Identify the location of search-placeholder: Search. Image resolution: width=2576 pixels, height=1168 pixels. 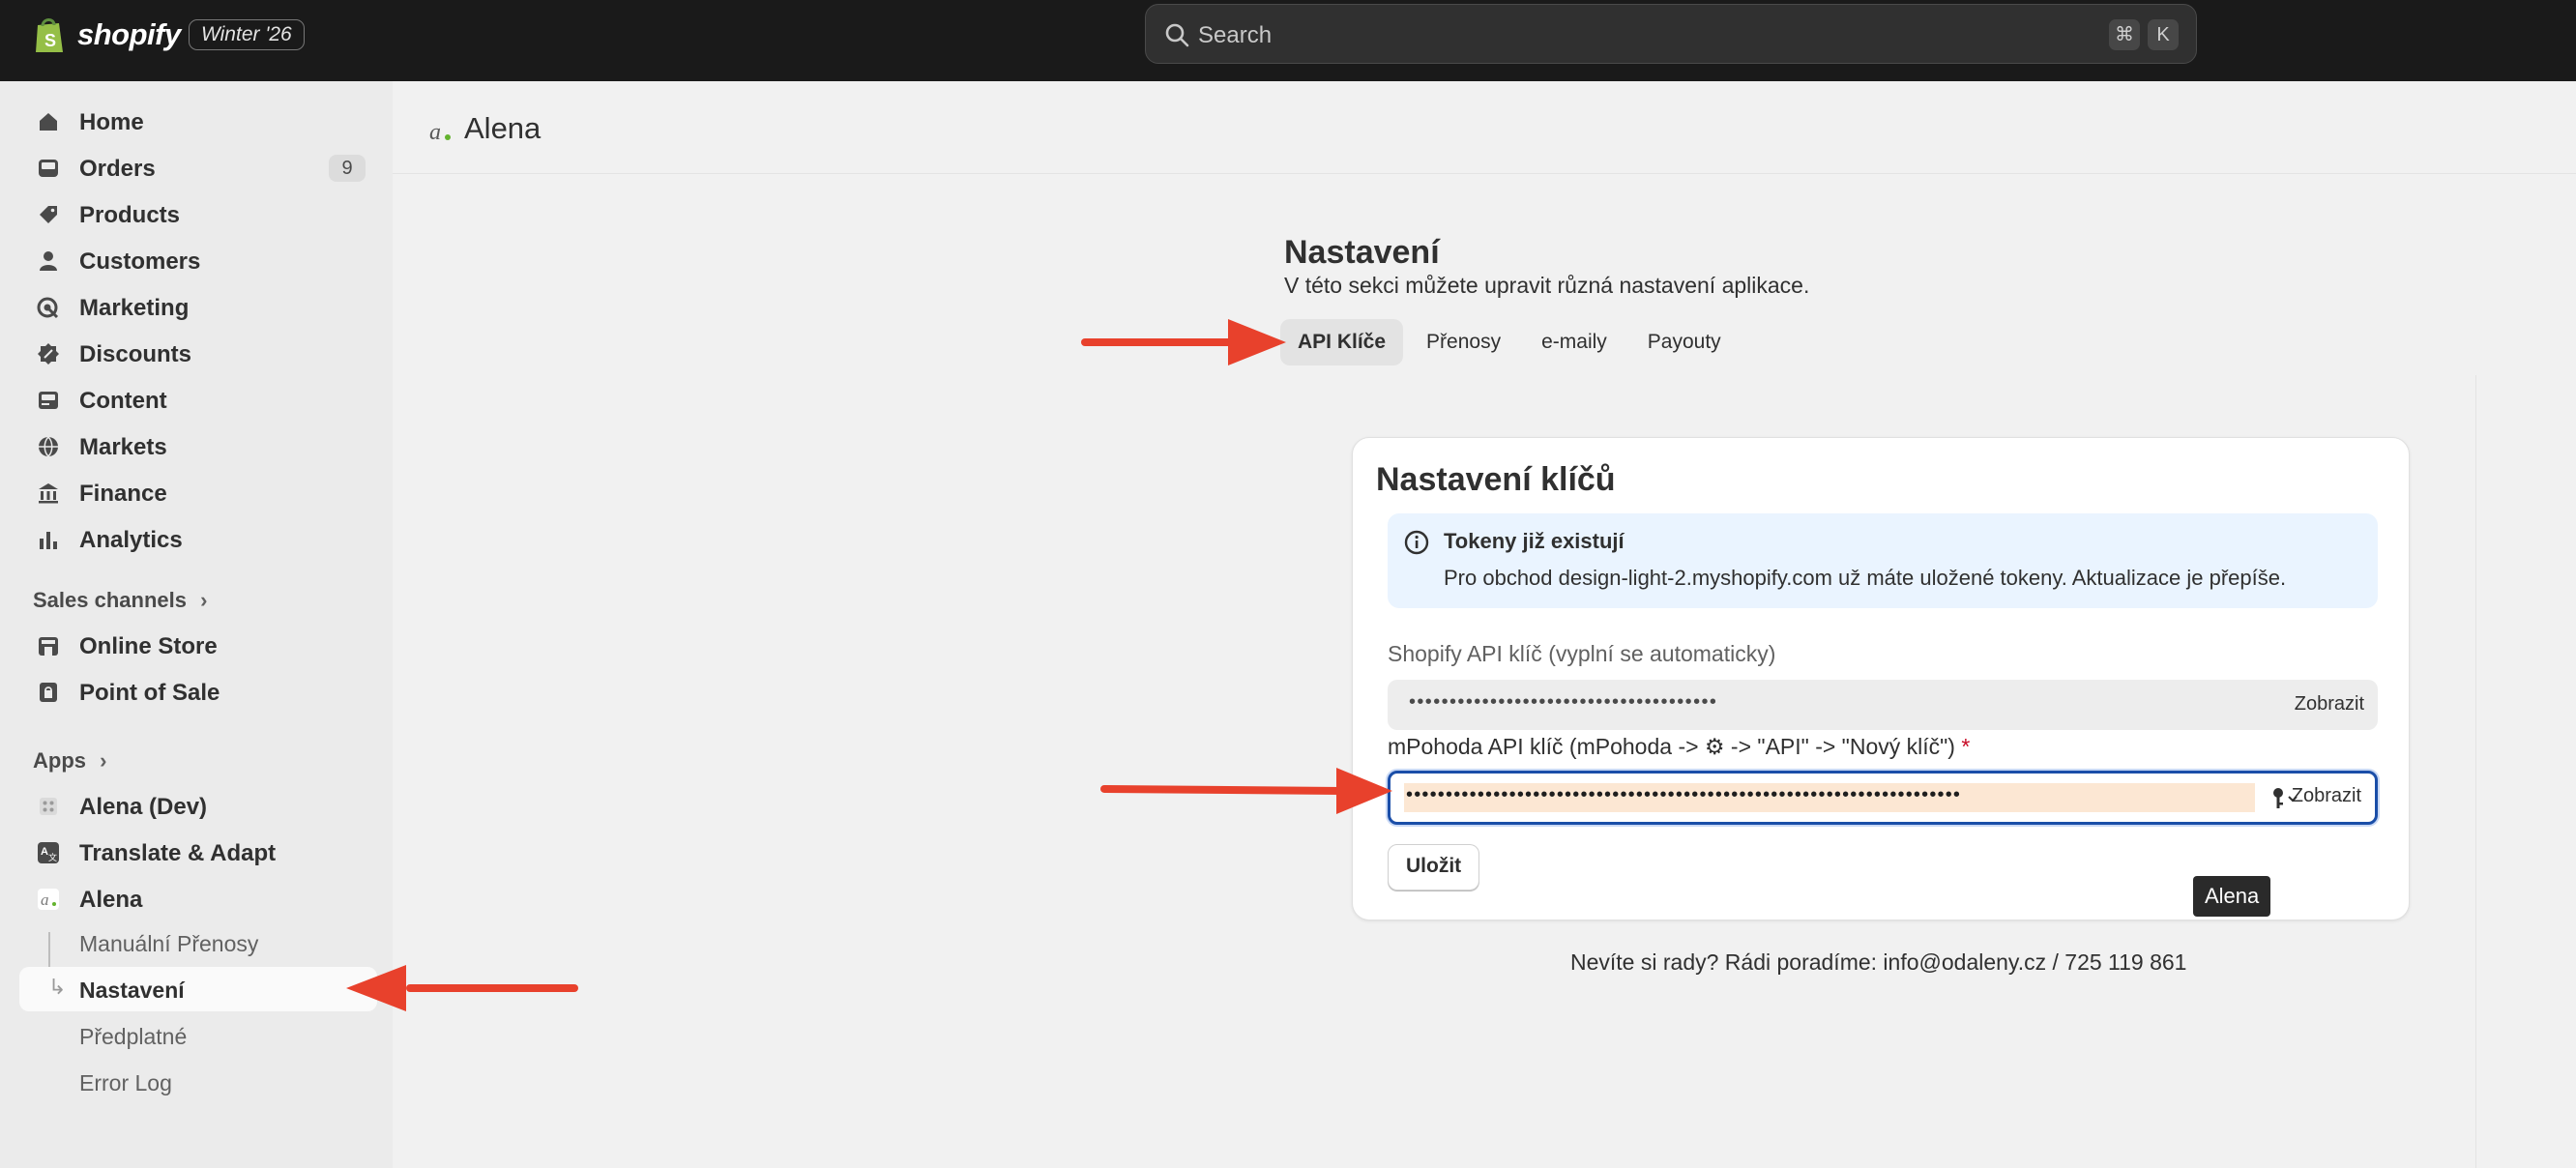
(1235, 35).